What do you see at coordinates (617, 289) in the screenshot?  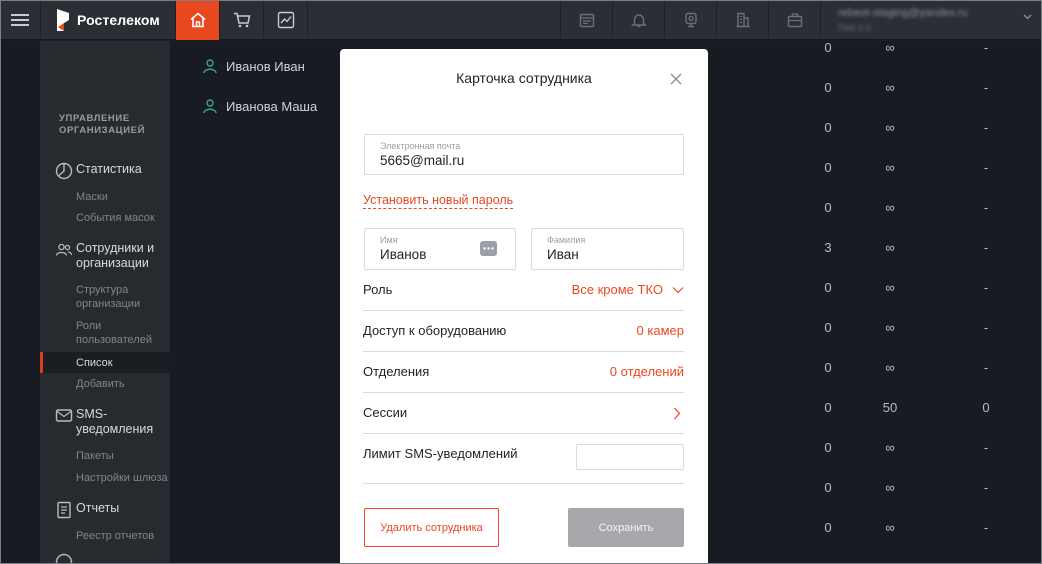 I see `role-value-text: Все кроме ТКО` at bounding box center [617, 289].